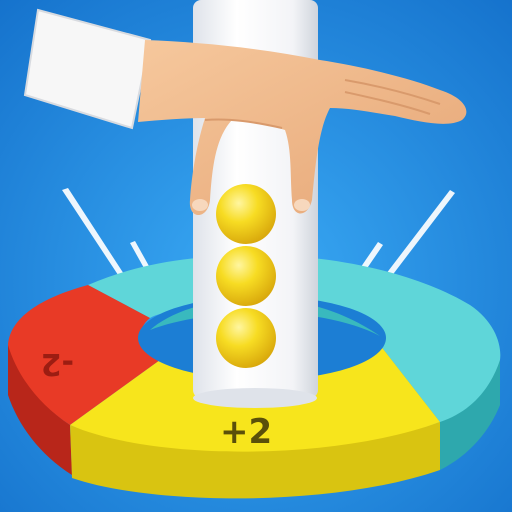 The image size is (512, 512). What do you see at coordinates (246, 432) in the screenshot?
I see `ring-label-front: +2` at bounding box center [246, 432].